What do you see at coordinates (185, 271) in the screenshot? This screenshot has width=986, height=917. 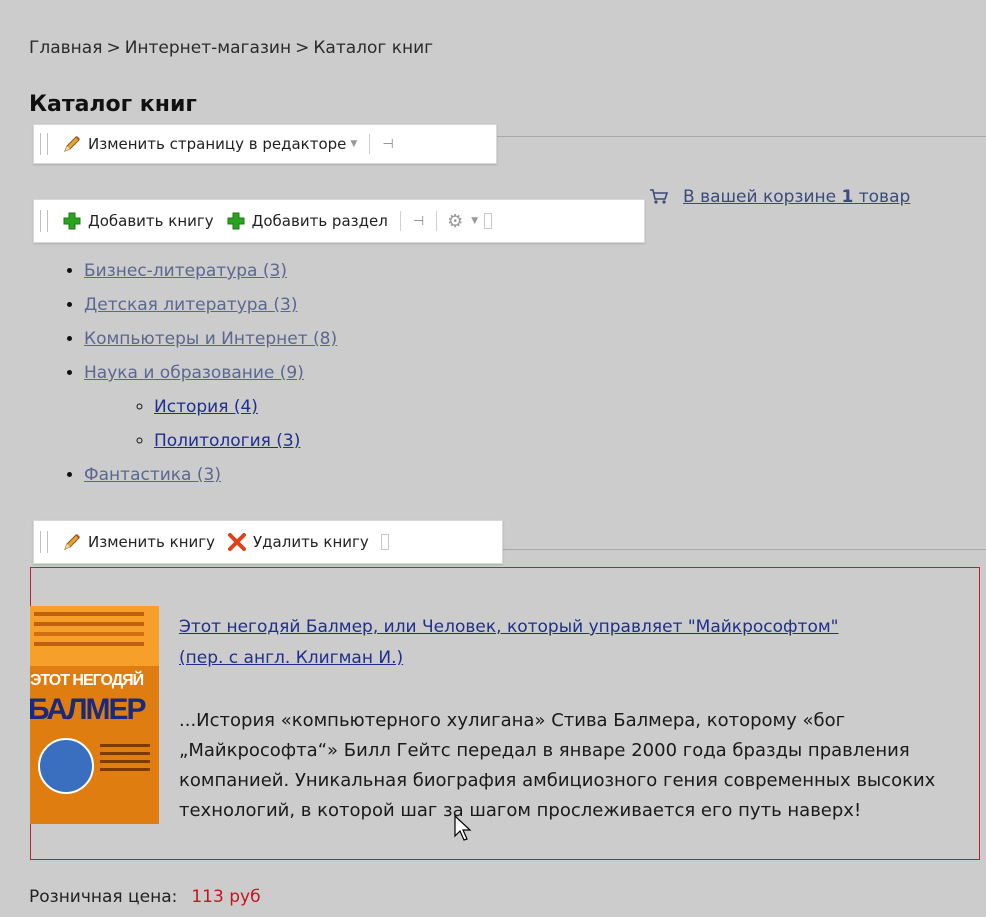 I see `category-link: Бизнес-литература (3)` at bounding box center [185, 271].